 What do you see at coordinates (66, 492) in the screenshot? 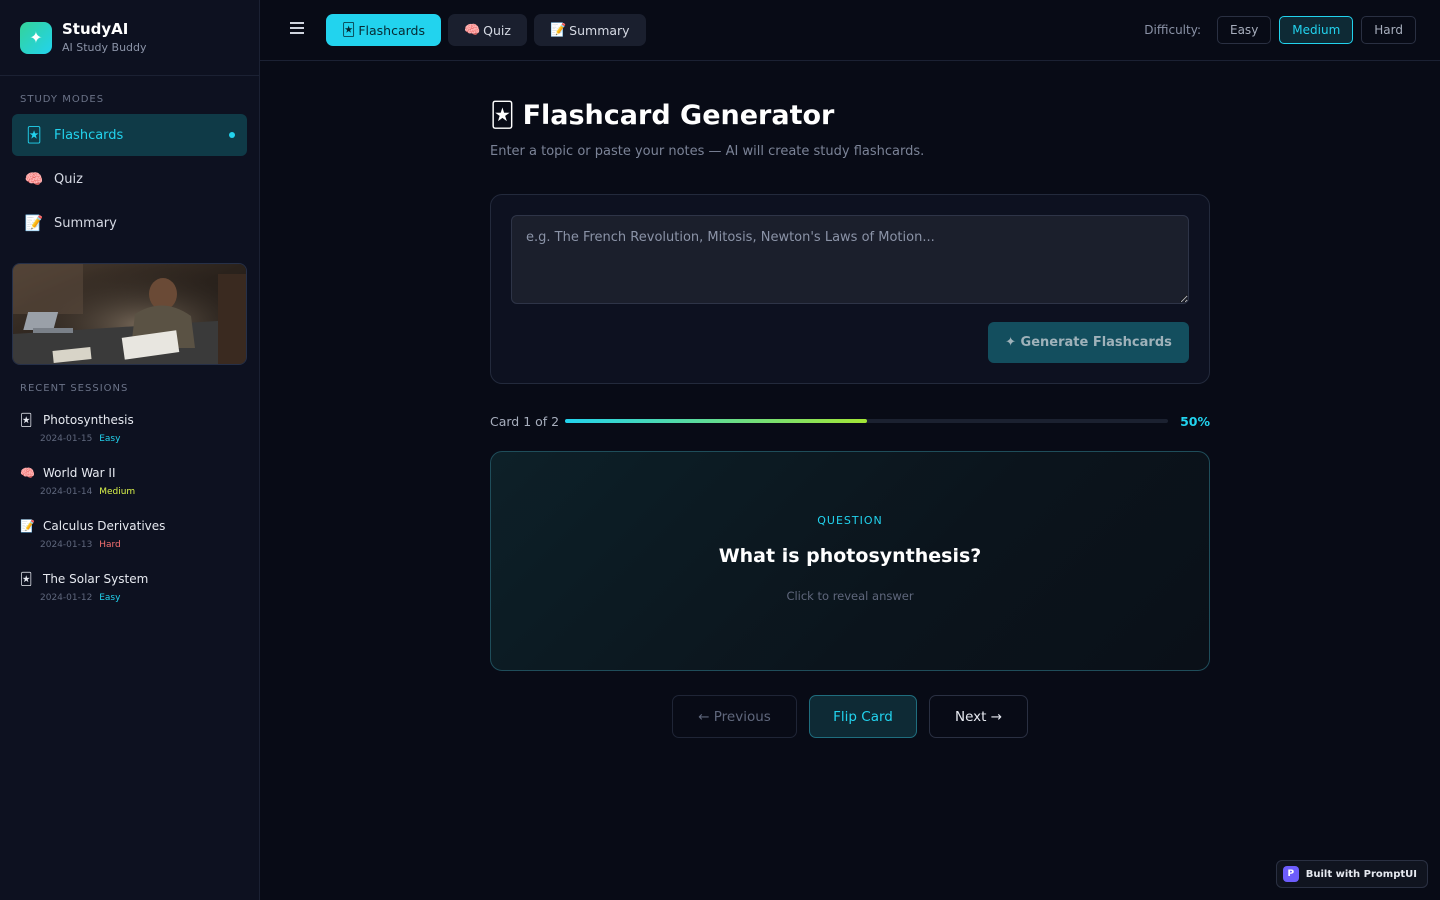
I see `recent-session-date: 2024-01-14` at bounding box center [66, 492].